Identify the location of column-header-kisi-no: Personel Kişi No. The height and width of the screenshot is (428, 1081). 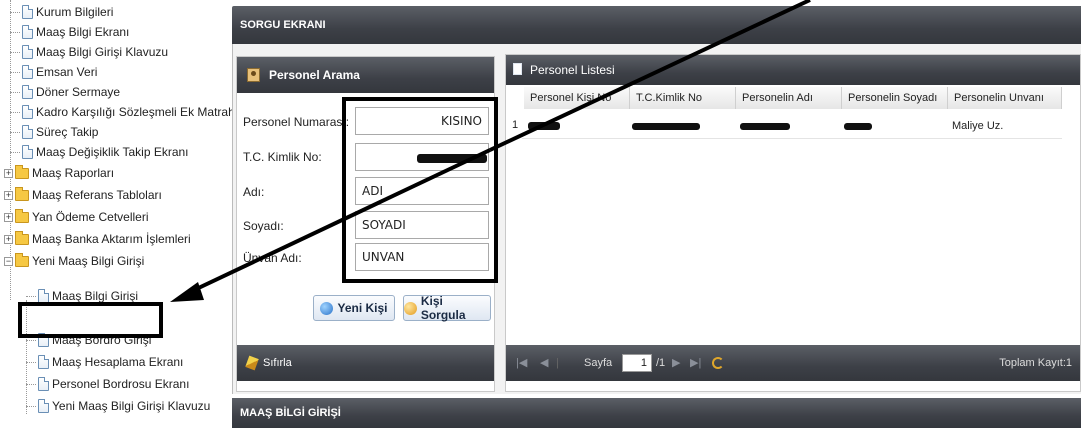
(577, 98).